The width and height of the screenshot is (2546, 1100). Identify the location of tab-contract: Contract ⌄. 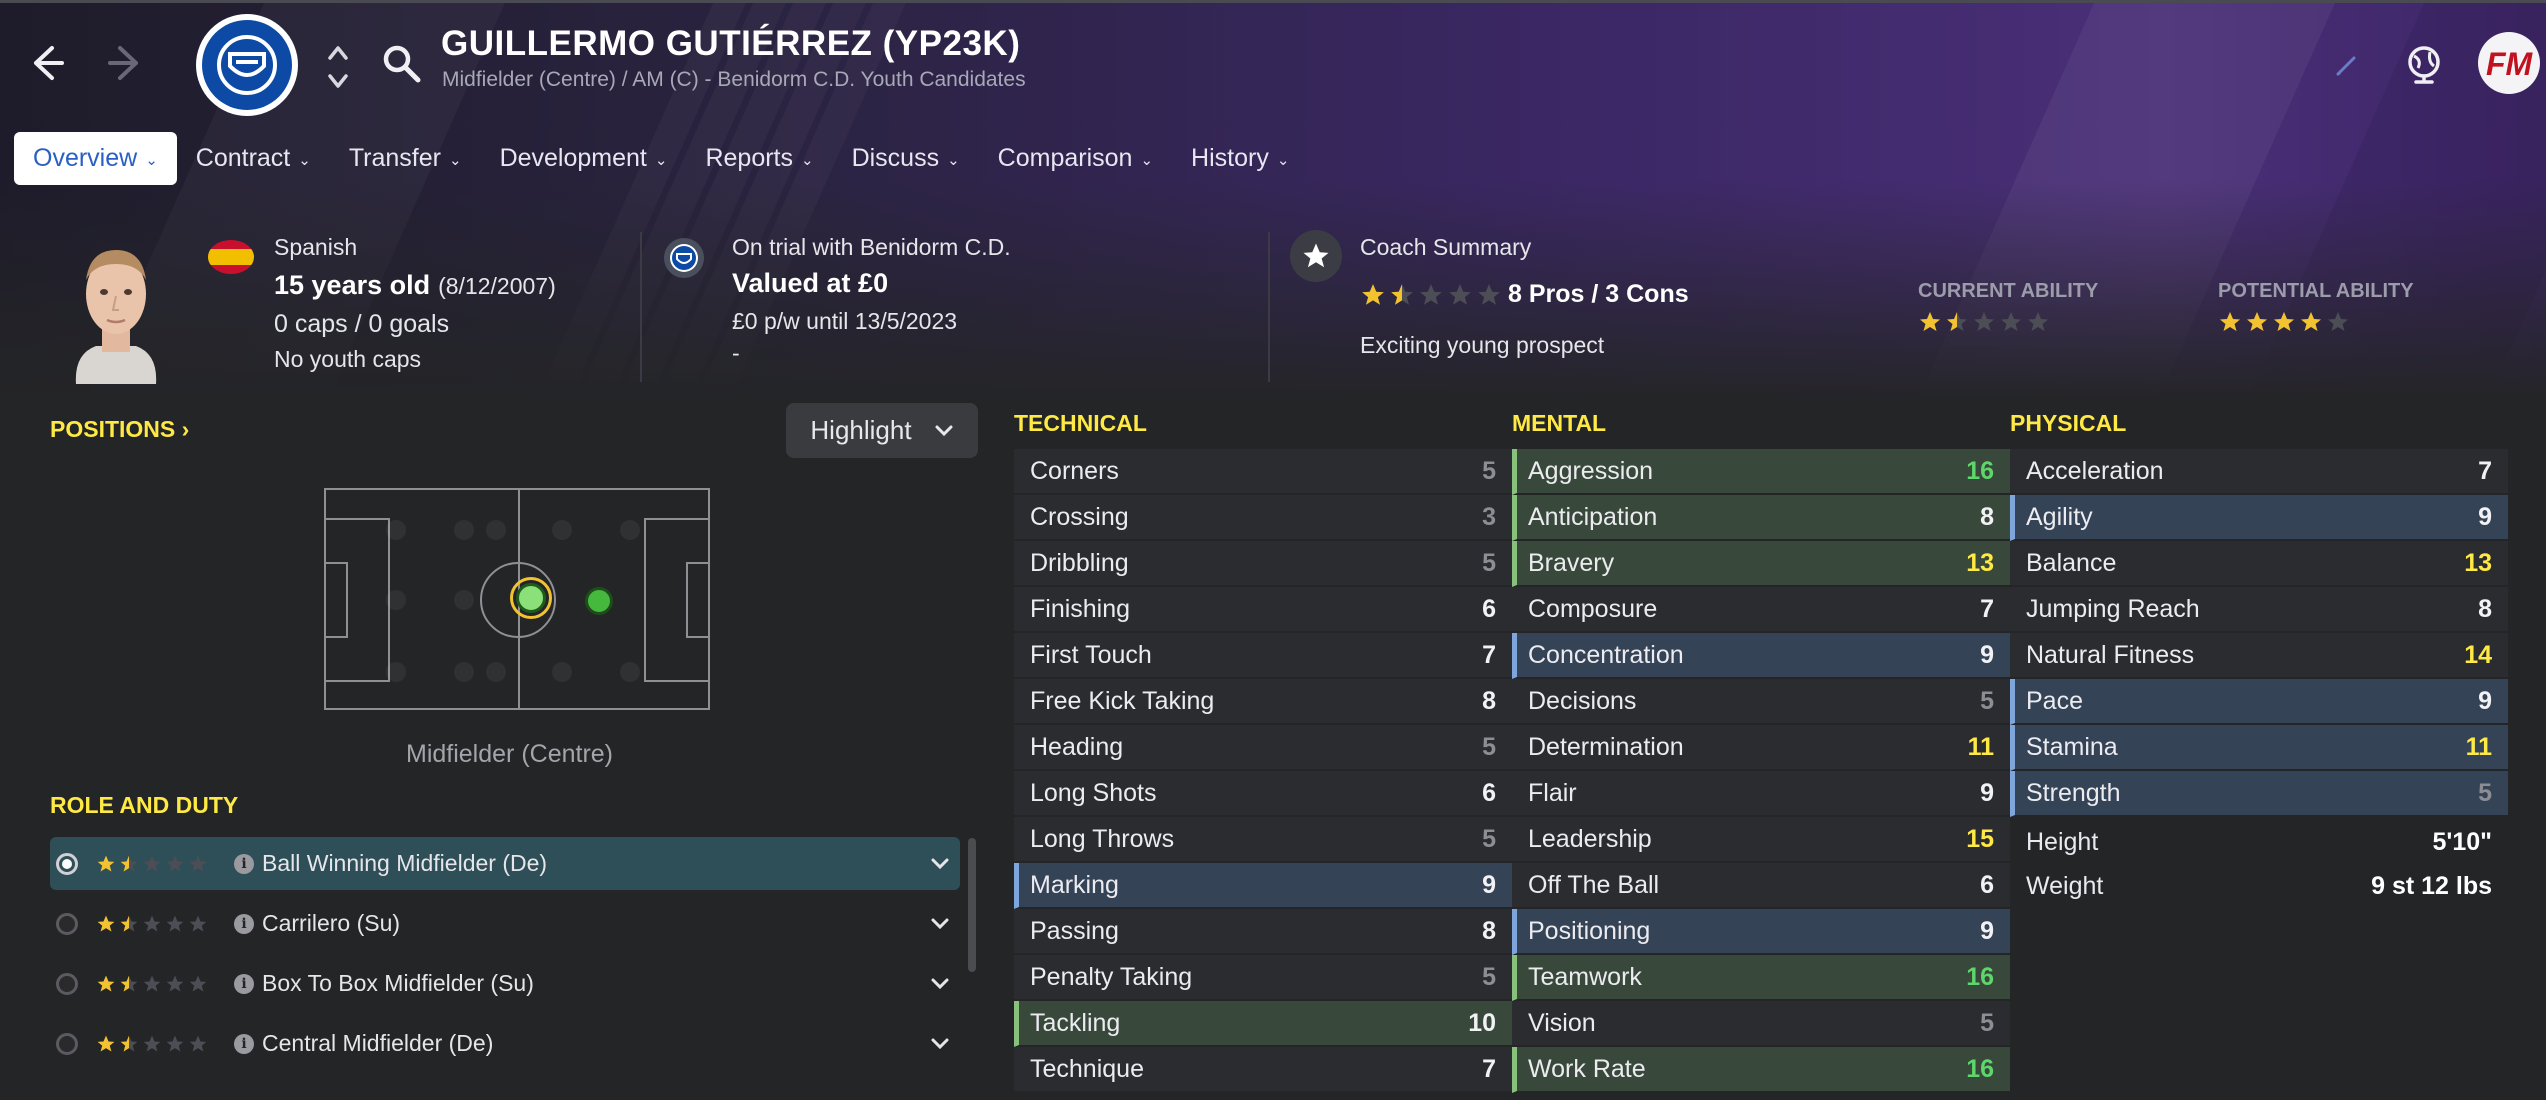
(253, 158).